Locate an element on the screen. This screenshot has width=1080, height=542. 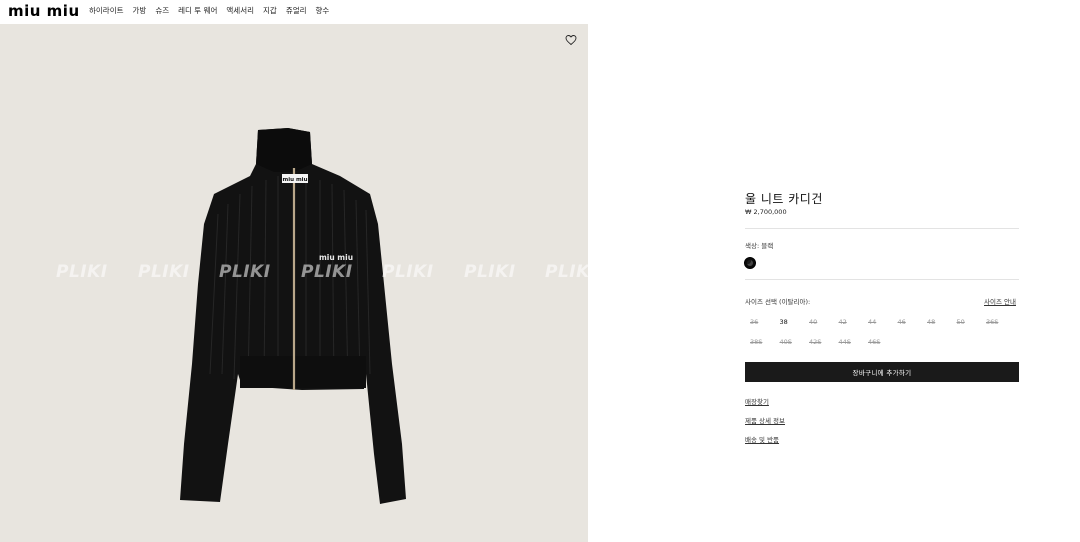
color-label: 색상: 블랙 is located at coordinates (759, 246).